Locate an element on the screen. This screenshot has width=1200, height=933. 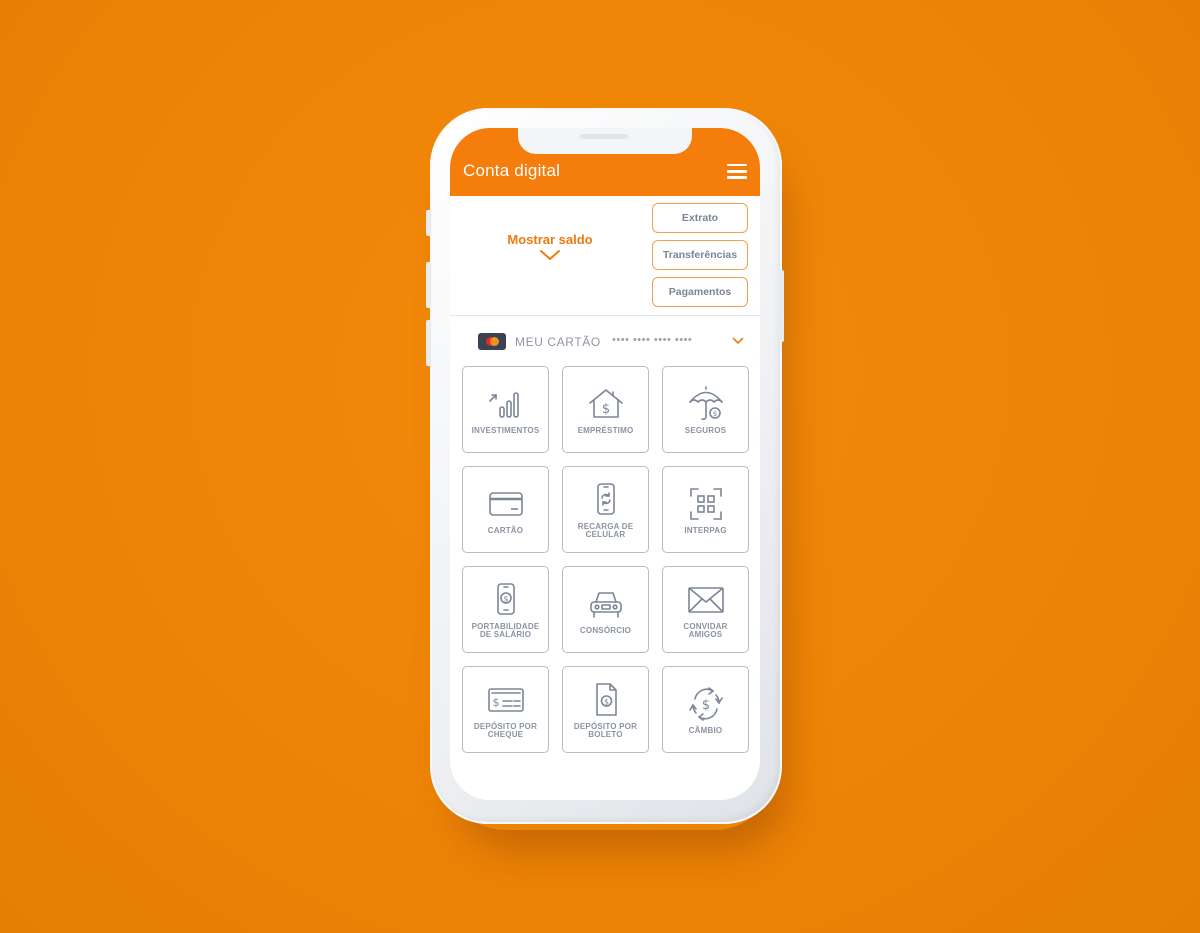
house-dollar-icon: $ is located at coordinates (605, 403).